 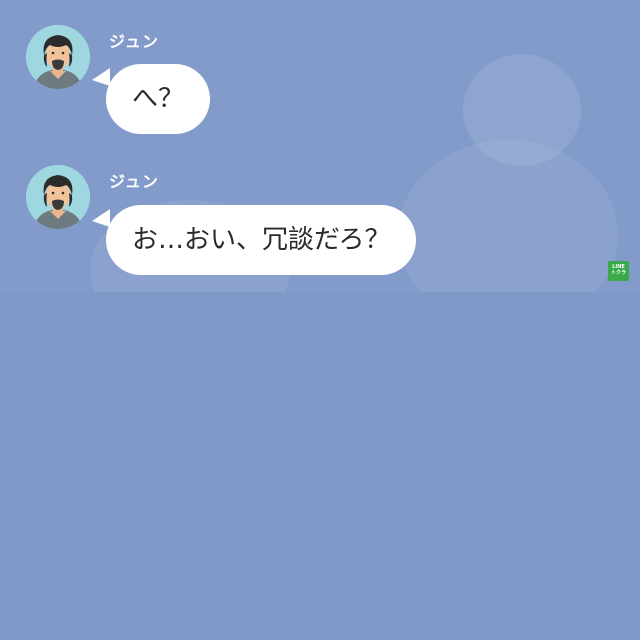 I want to click on background-figure-body, so click(x=508, y=216).